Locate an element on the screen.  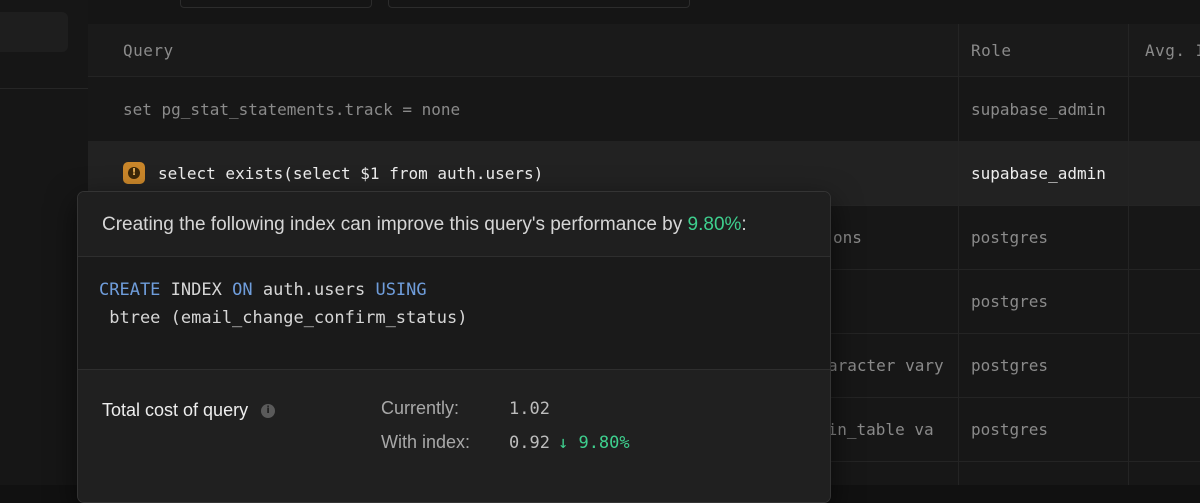
with-index-row: 0.92 ↓ 9.80% is located at coordinates (569, 443).